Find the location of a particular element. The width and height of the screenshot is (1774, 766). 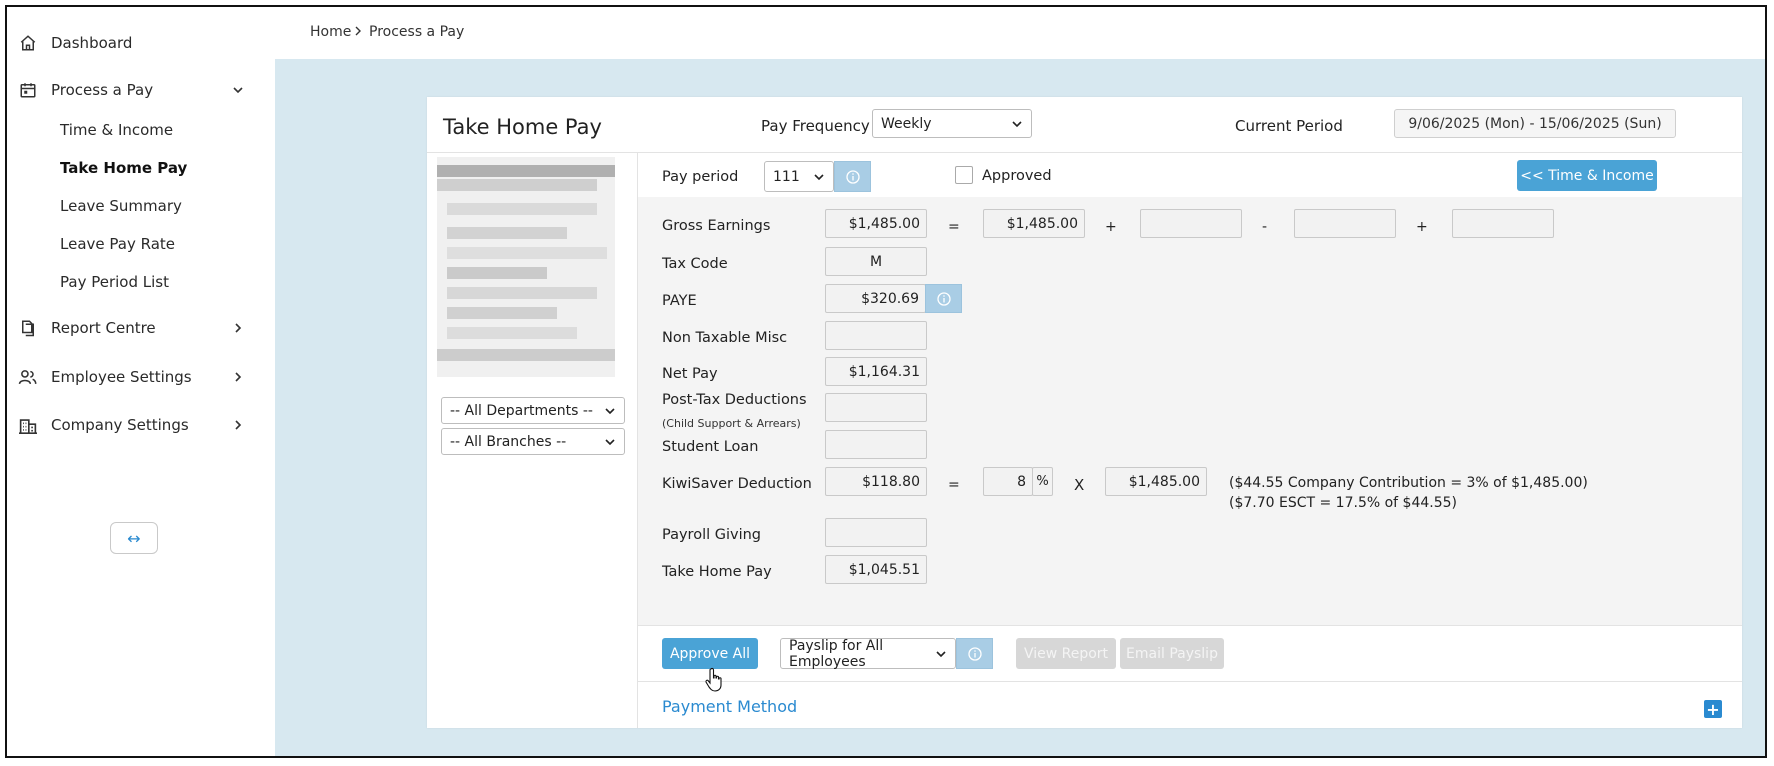

nav-report-centre-label: Report Centre is located at coordinates (103, 328).